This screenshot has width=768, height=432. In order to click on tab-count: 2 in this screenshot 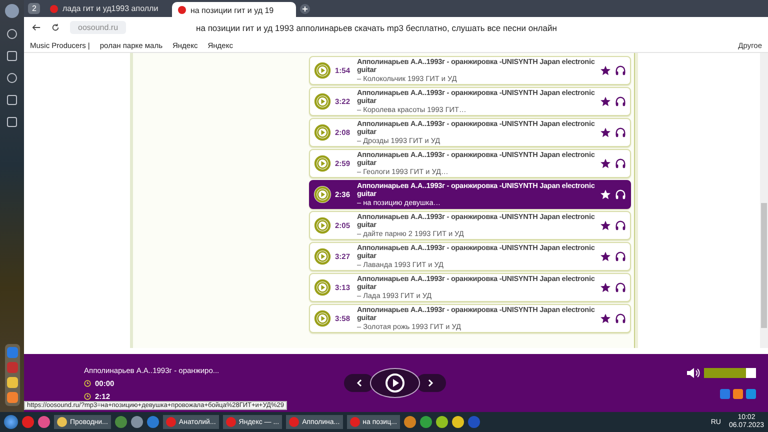, I will do `click(34, 8)`.